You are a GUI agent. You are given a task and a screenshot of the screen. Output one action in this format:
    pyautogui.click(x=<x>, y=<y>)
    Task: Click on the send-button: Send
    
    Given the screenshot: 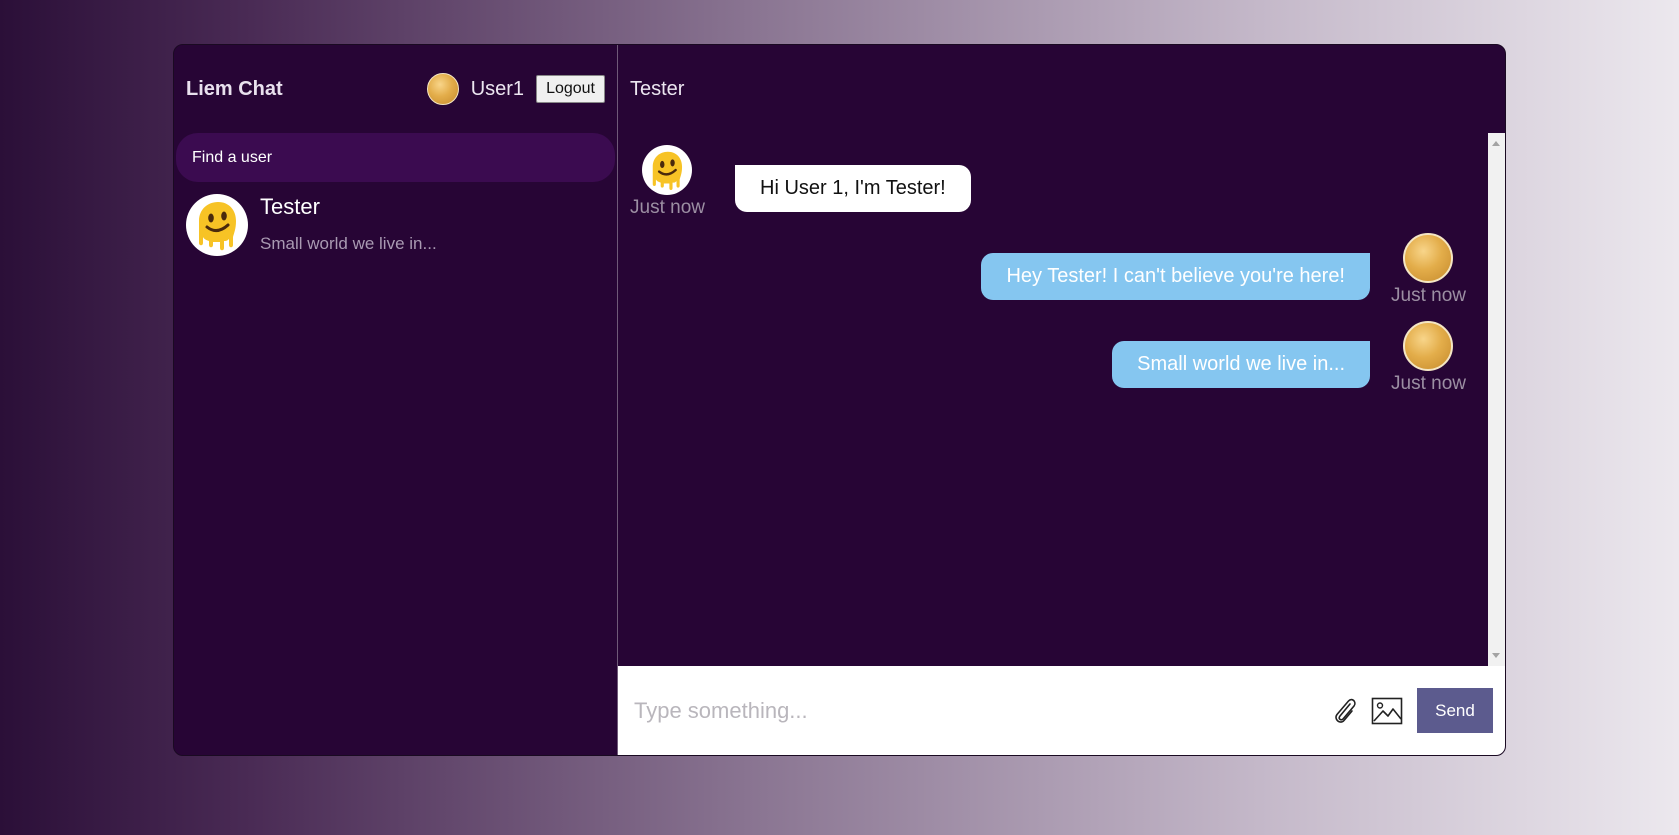 What is the action you would take?
    pyautogui.click(x=1455, y=710)
    